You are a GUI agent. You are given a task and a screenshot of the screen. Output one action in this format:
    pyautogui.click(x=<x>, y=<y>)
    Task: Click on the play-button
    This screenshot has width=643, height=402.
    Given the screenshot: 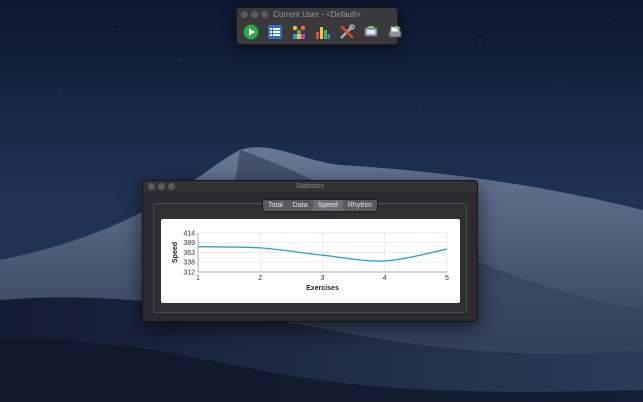 What is the action you would take?
    pyautogui.click(x=251, y=32)
    